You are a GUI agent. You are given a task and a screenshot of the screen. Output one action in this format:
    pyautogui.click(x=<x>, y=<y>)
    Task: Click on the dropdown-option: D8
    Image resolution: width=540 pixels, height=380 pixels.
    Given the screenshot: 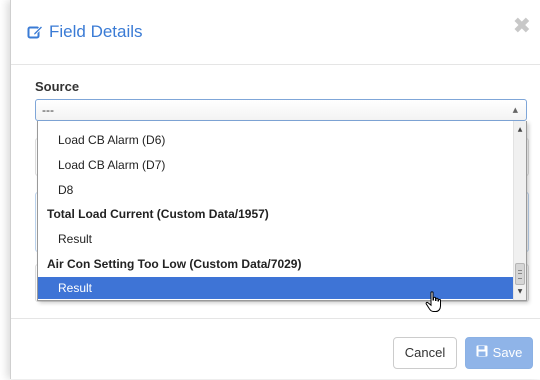 What is the action you would take?
    pyautogui.click(x=276, y=190)
    